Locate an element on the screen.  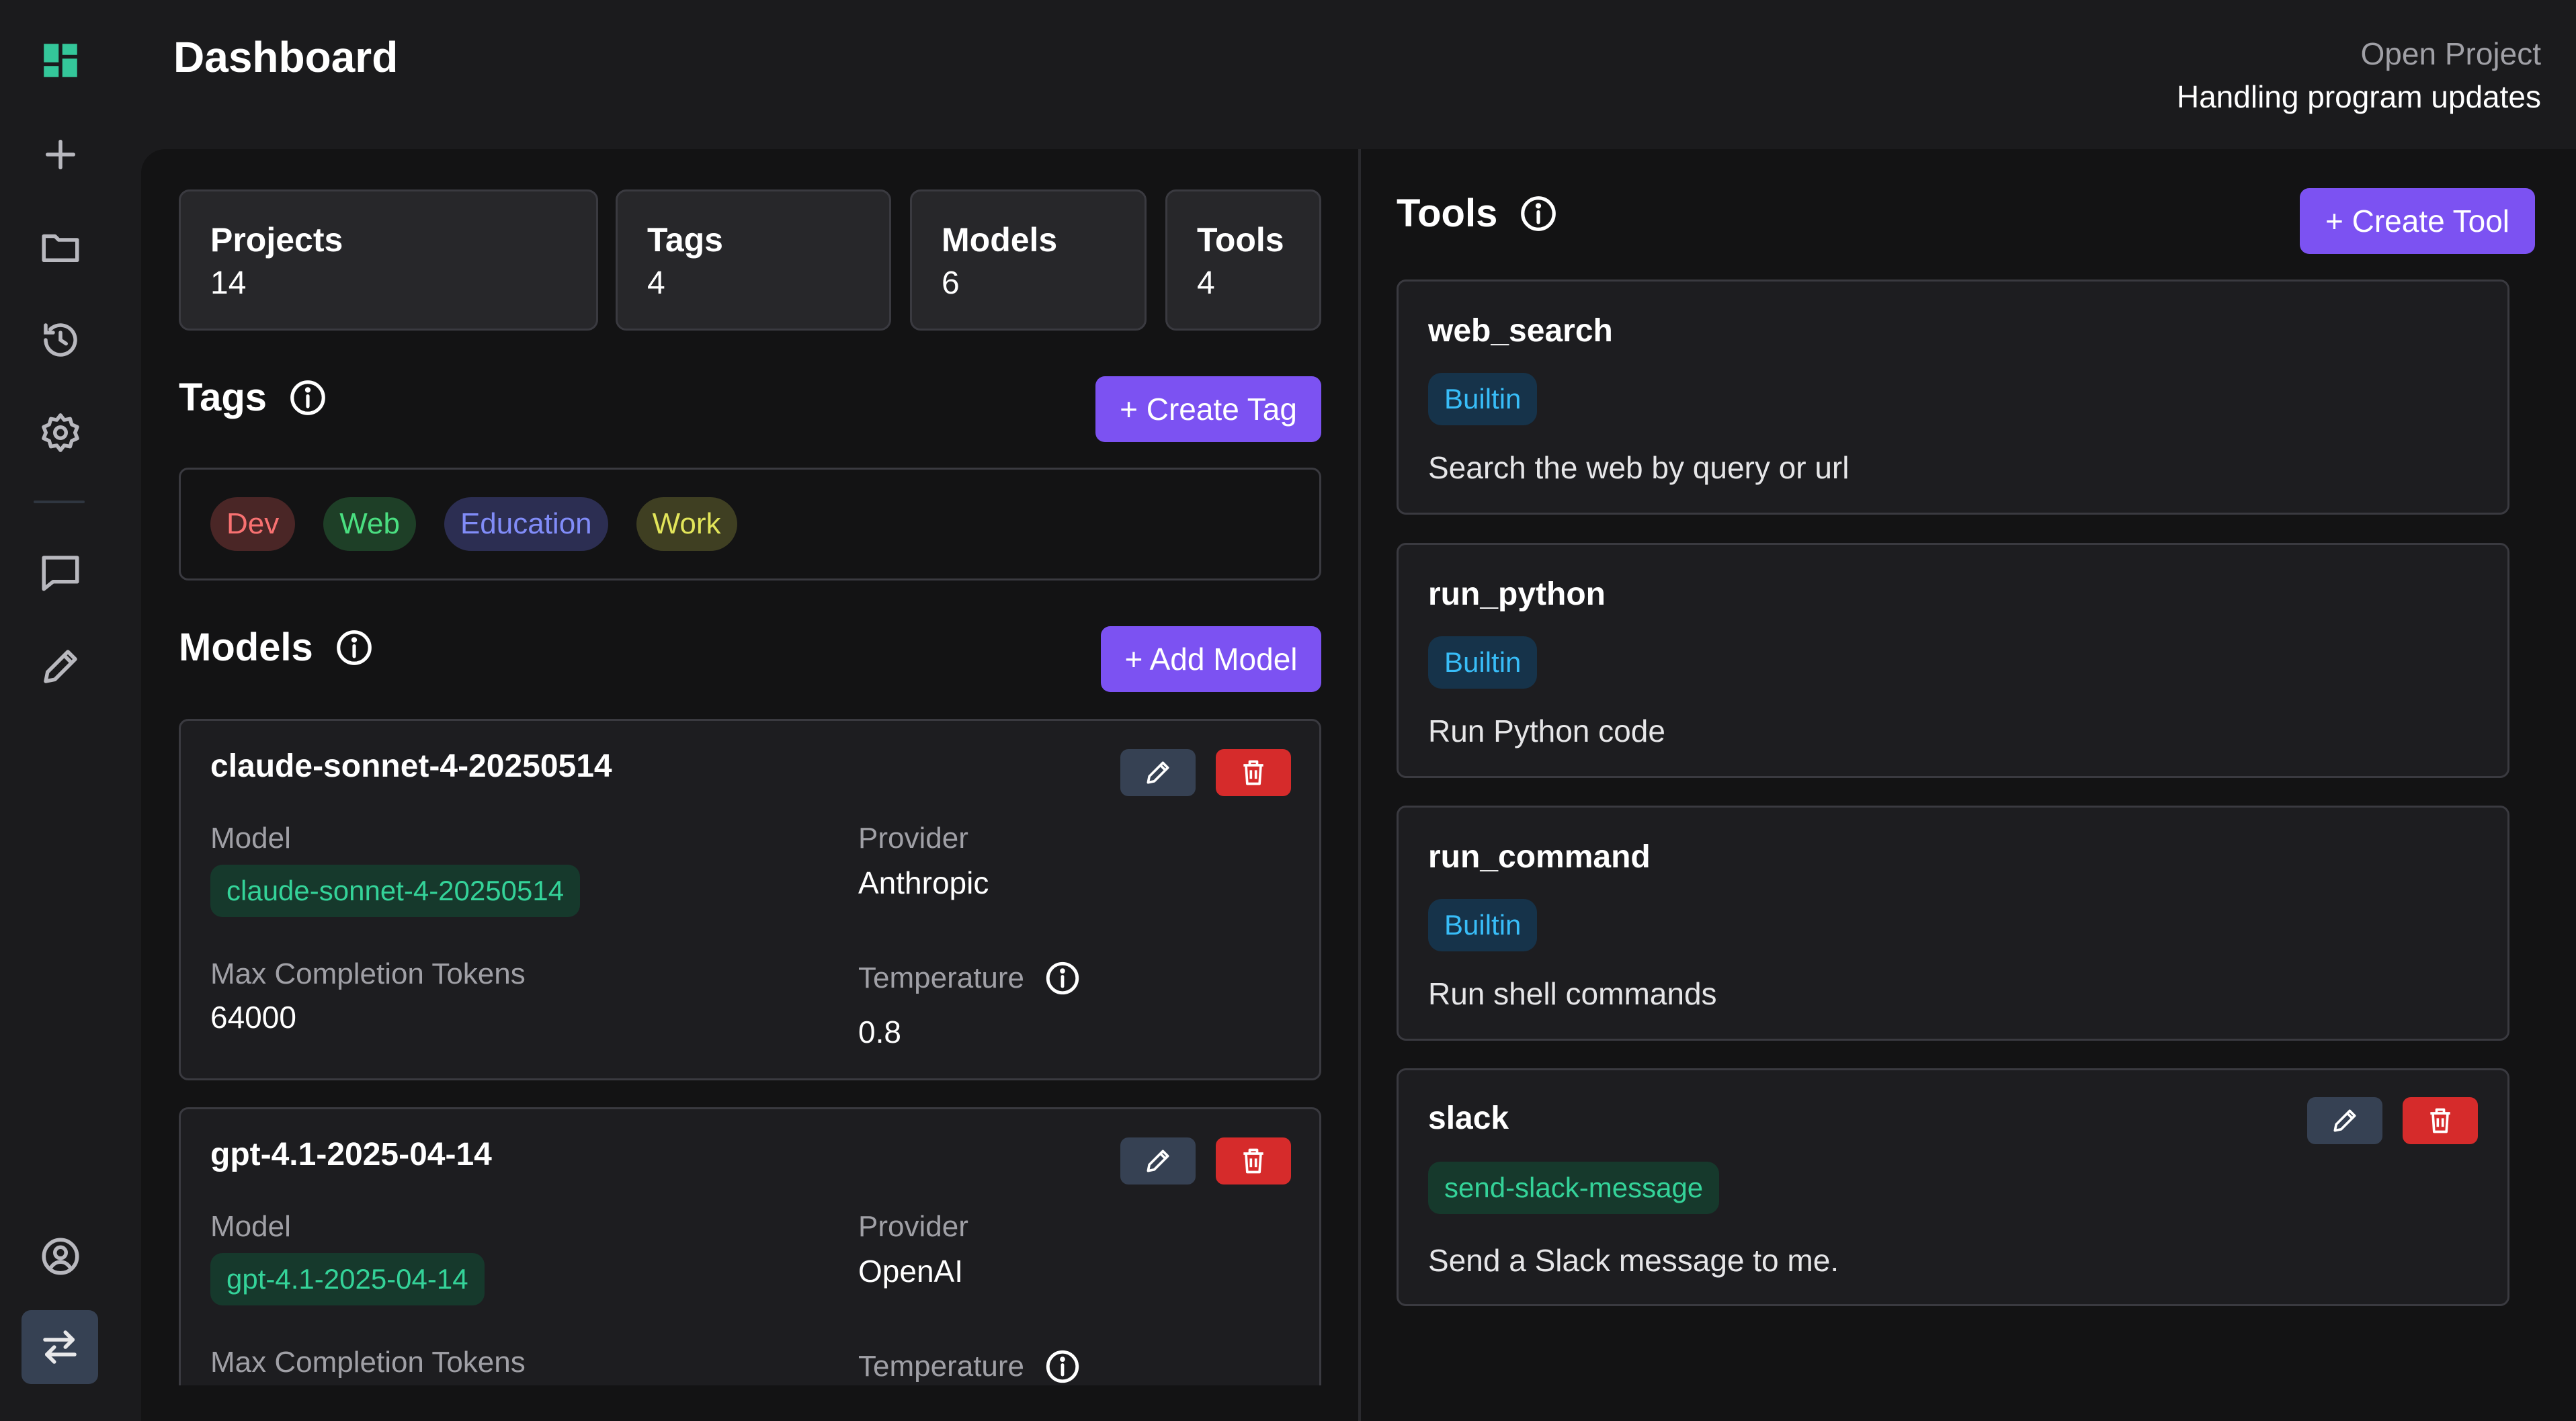
stat-card-tools: Tools 4 is located at coordinates (1243, 260).